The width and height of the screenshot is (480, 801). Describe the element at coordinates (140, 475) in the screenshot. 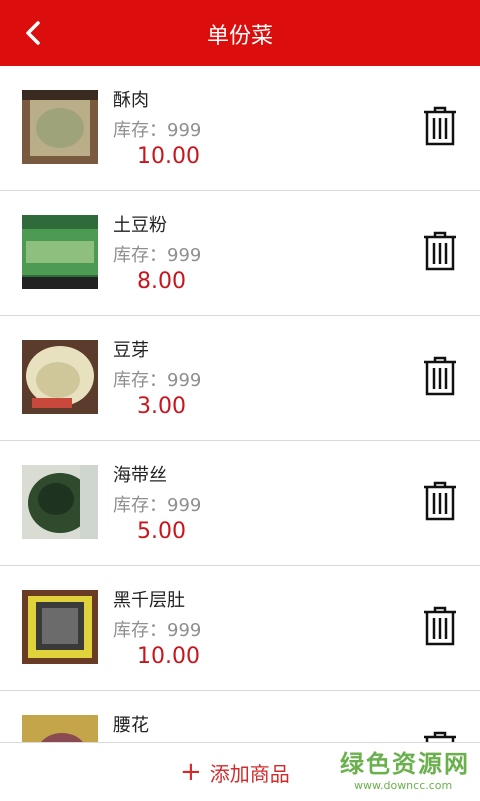

I see `dish-name: 海带丝` at that location.